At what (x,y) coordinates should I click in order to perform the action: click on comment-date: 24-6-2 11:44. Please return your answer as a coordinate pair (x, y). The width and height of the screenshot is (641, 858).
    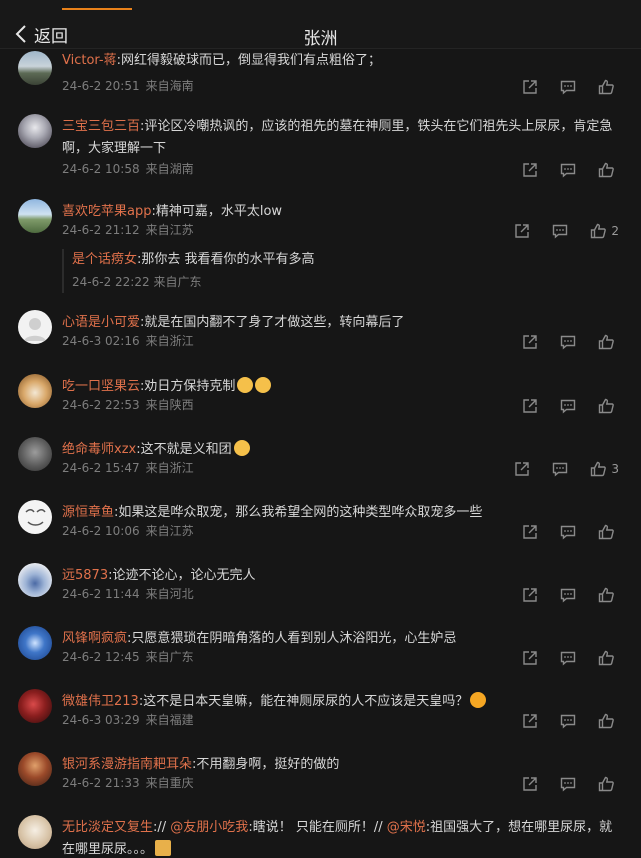
    Looking at the image, I should click on (101, 594).